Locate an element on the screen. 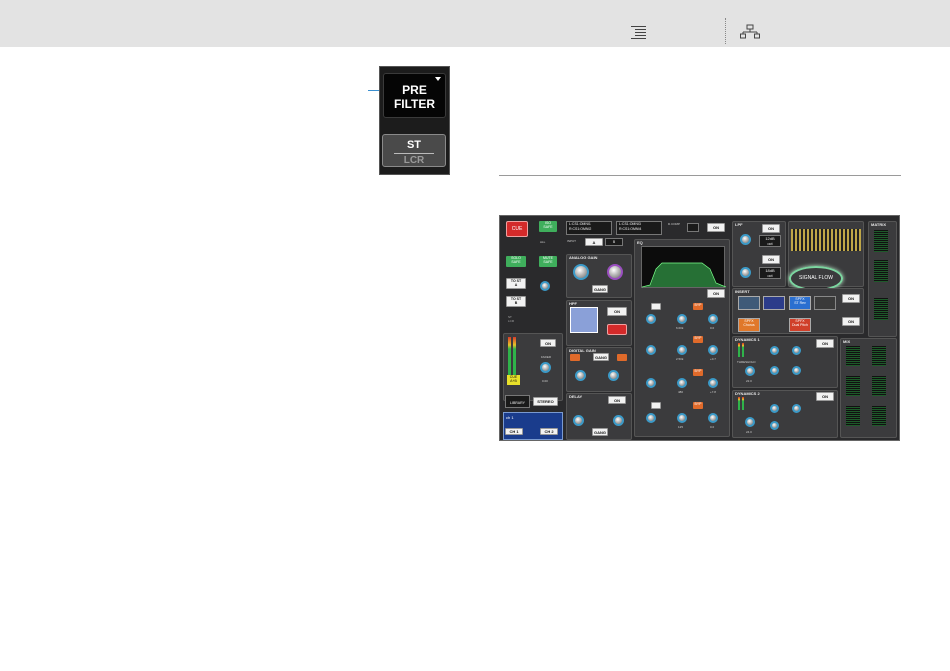  phase-a-button is located at coordinates (575, 357).